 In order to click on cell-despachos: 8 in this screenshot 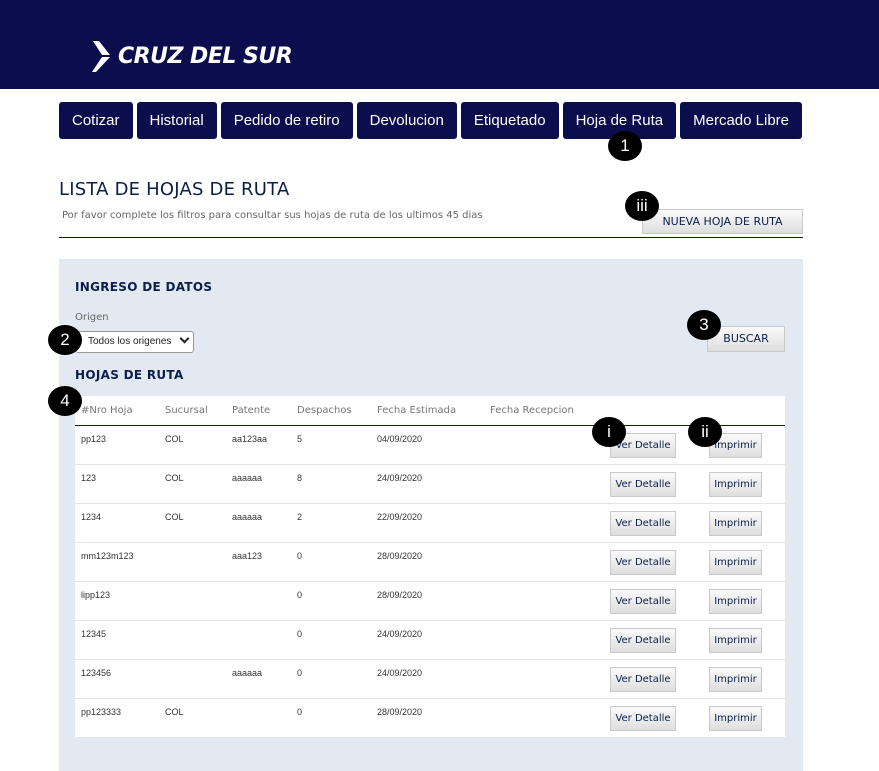, I will do `click(300, 478)`.